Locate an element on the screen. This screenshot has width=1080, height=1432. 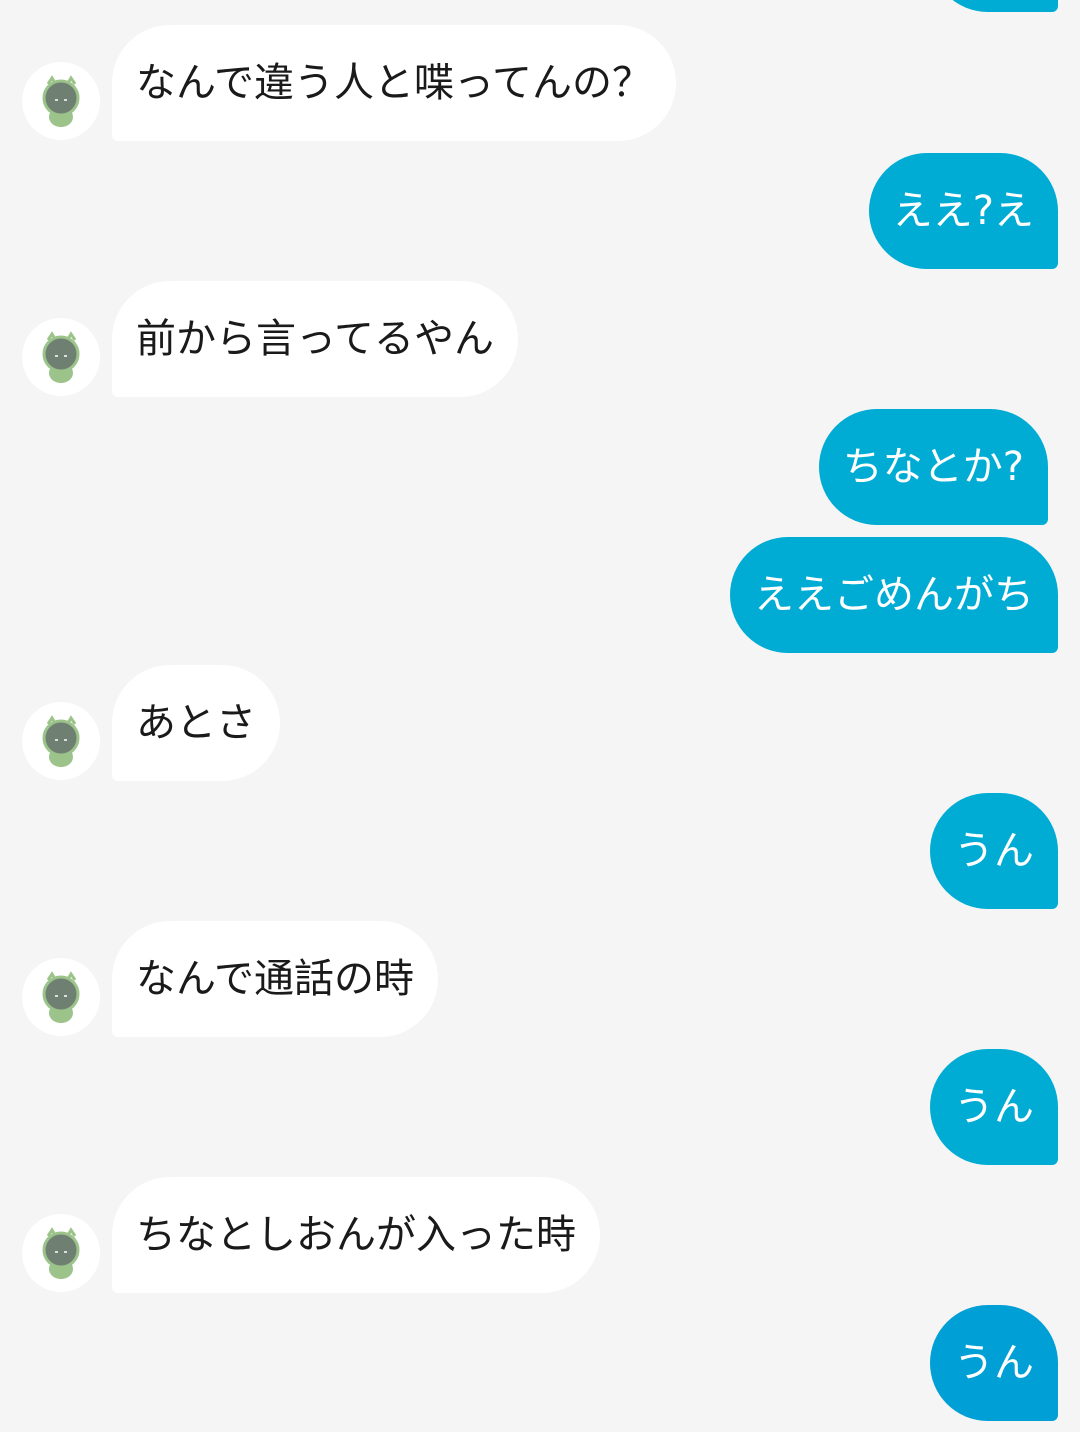
outgoing-message: ええごめんがち is located at coordinates (894, 595).